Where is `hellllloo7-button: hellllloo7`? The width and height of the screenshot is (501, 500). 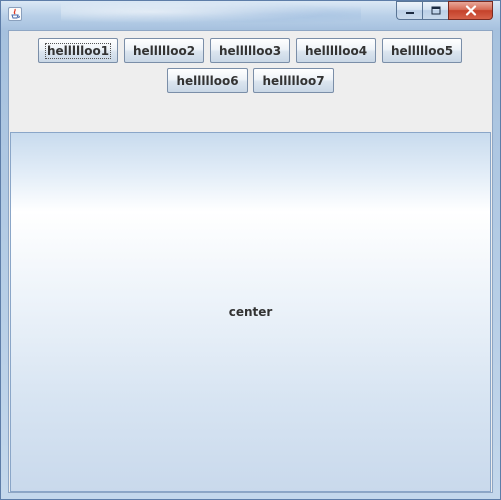 hellllloo7-button: hellllloo7 is located at coordinates (293, 80).